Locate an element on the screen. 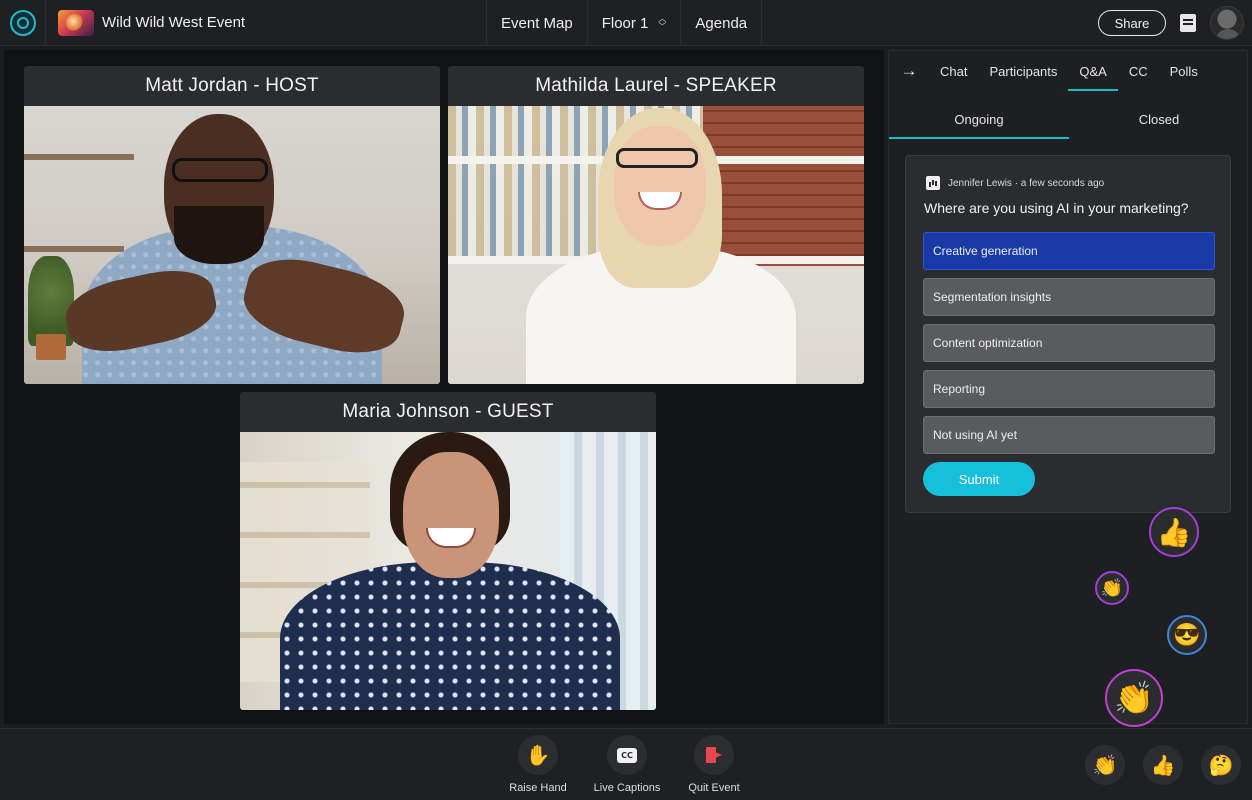 This screenshot has width=1252, height=800. poll-option: Reporting is located at coordinates (1069, 389).